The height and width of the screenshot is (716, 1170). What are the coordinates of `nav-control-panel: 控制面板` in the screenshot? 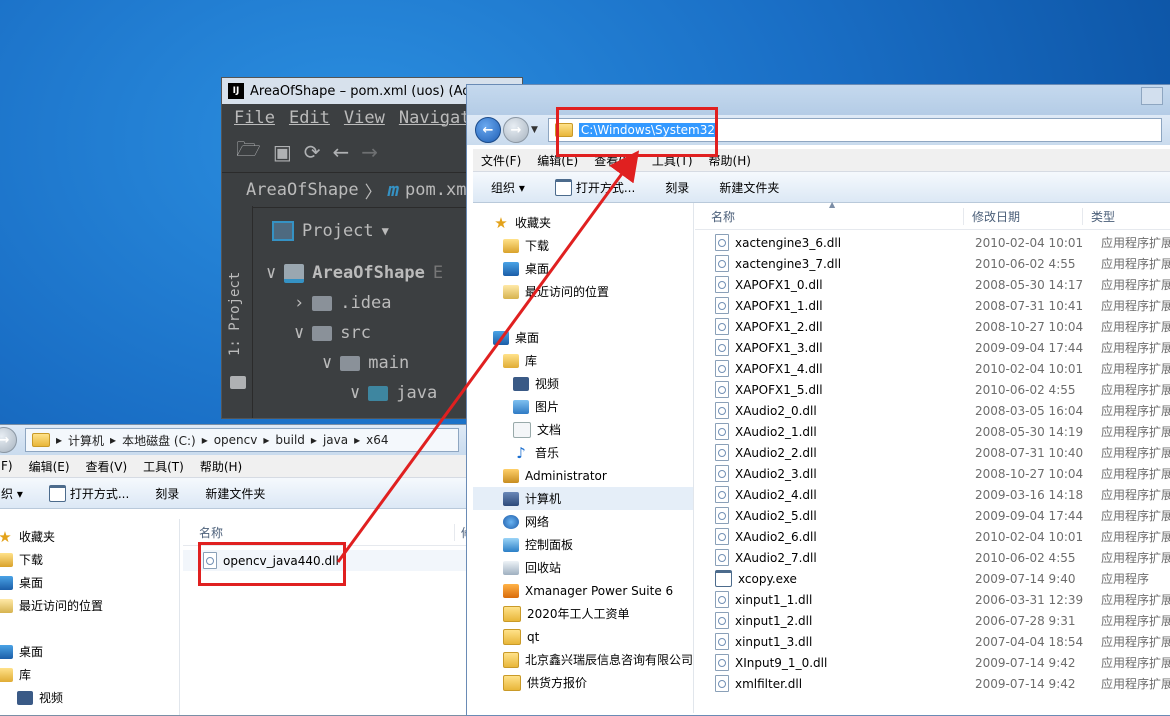 It's located at (583, 544).